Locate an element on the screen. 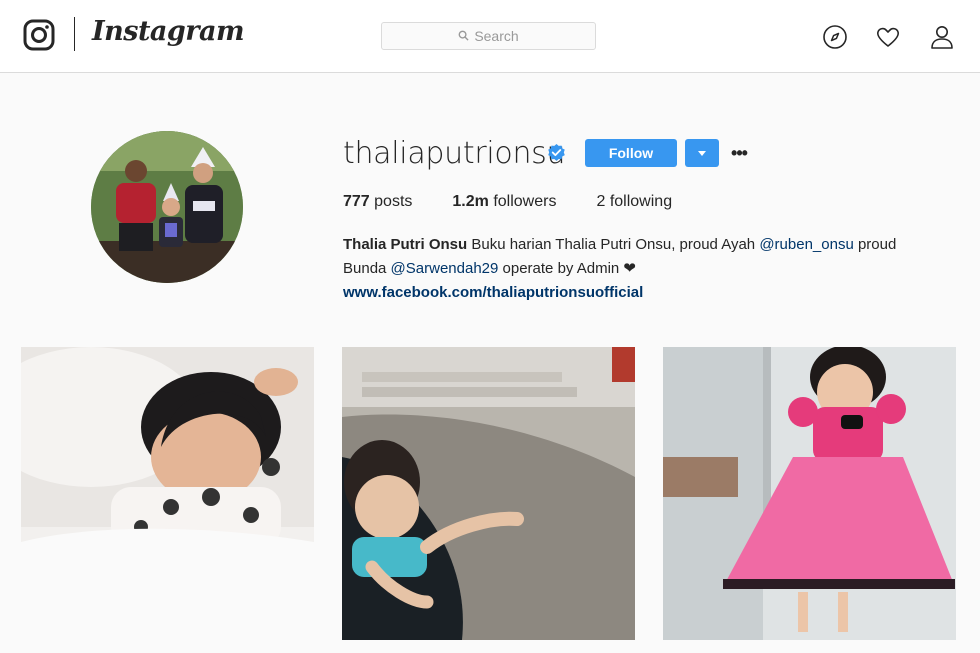  search-placeholder: Search is located at coordinates (496, 36).